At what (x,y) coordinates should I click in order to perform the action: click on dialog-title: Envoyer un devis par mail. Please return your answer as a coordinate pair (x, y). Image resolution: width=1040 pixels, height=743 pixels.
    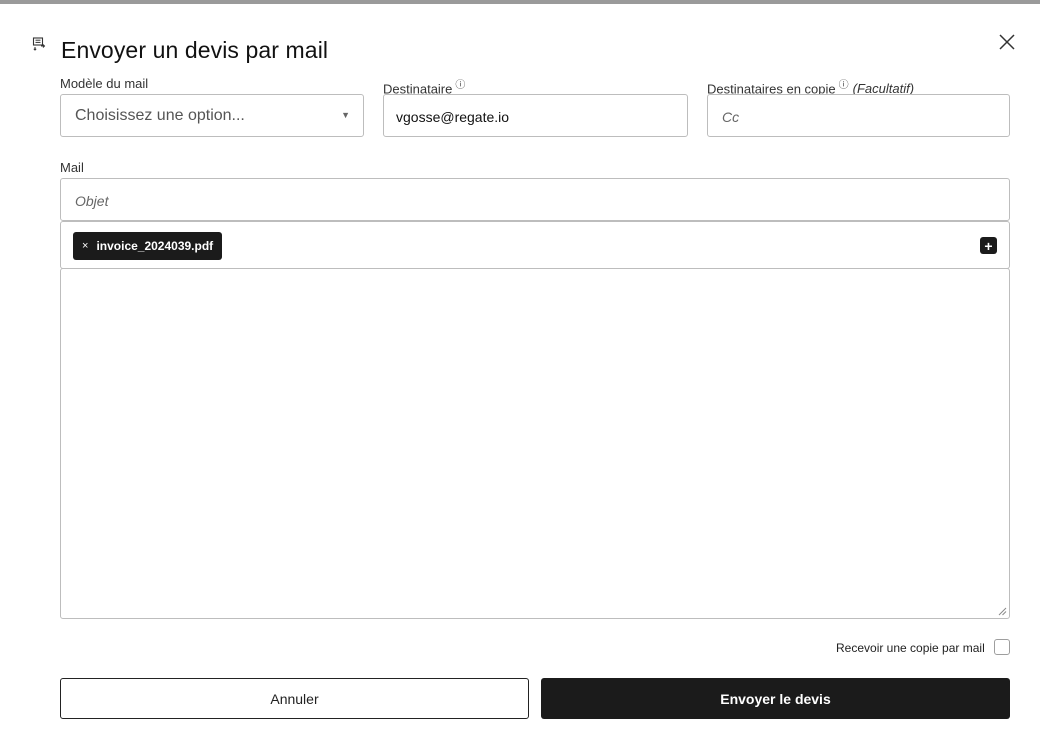
    Looking at the image, I should click on (195, 50).